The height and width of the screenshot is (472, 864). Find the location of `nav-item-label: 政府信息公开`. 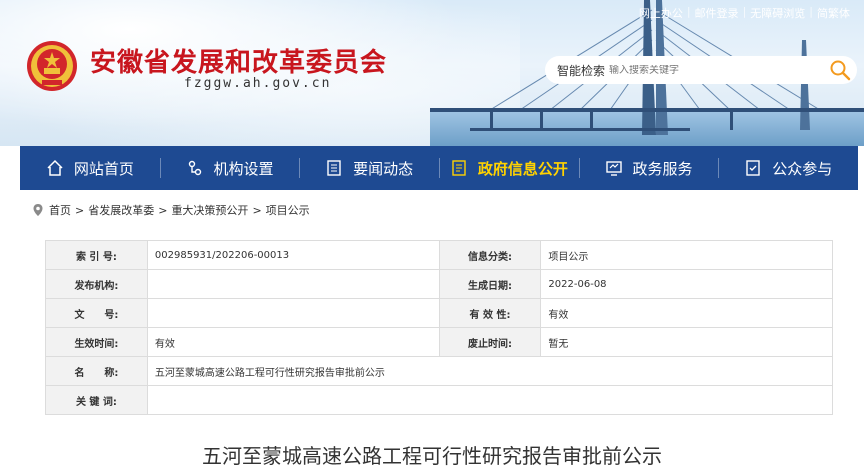

nav-item-label: 政府信息公开 is located at coordinates (522, 168).